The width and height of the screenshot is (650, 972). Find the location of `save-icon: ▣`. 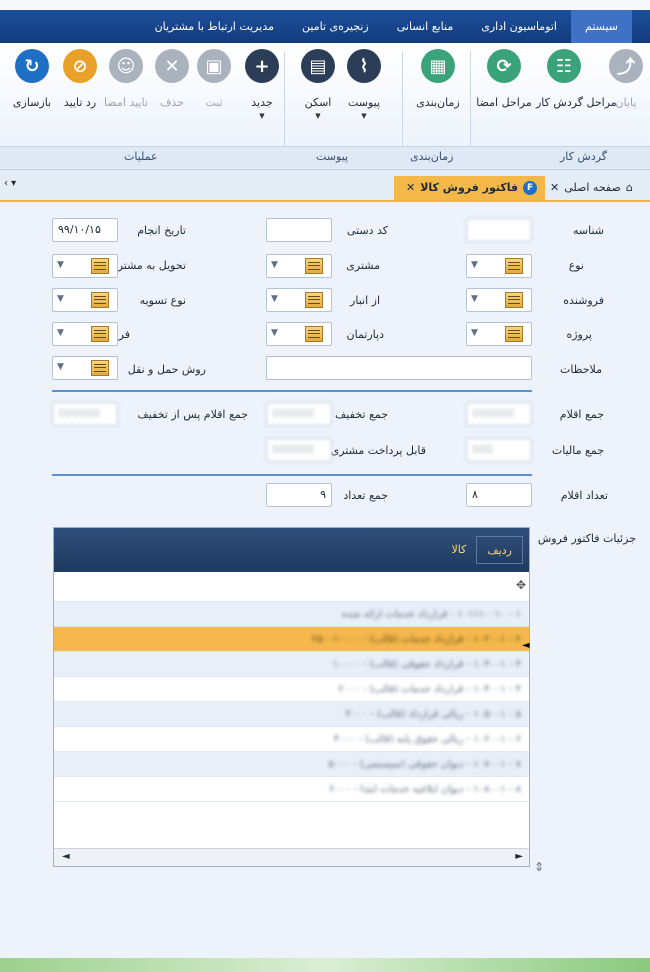

save-icon: ▣ is located at coordinates (214, 66).